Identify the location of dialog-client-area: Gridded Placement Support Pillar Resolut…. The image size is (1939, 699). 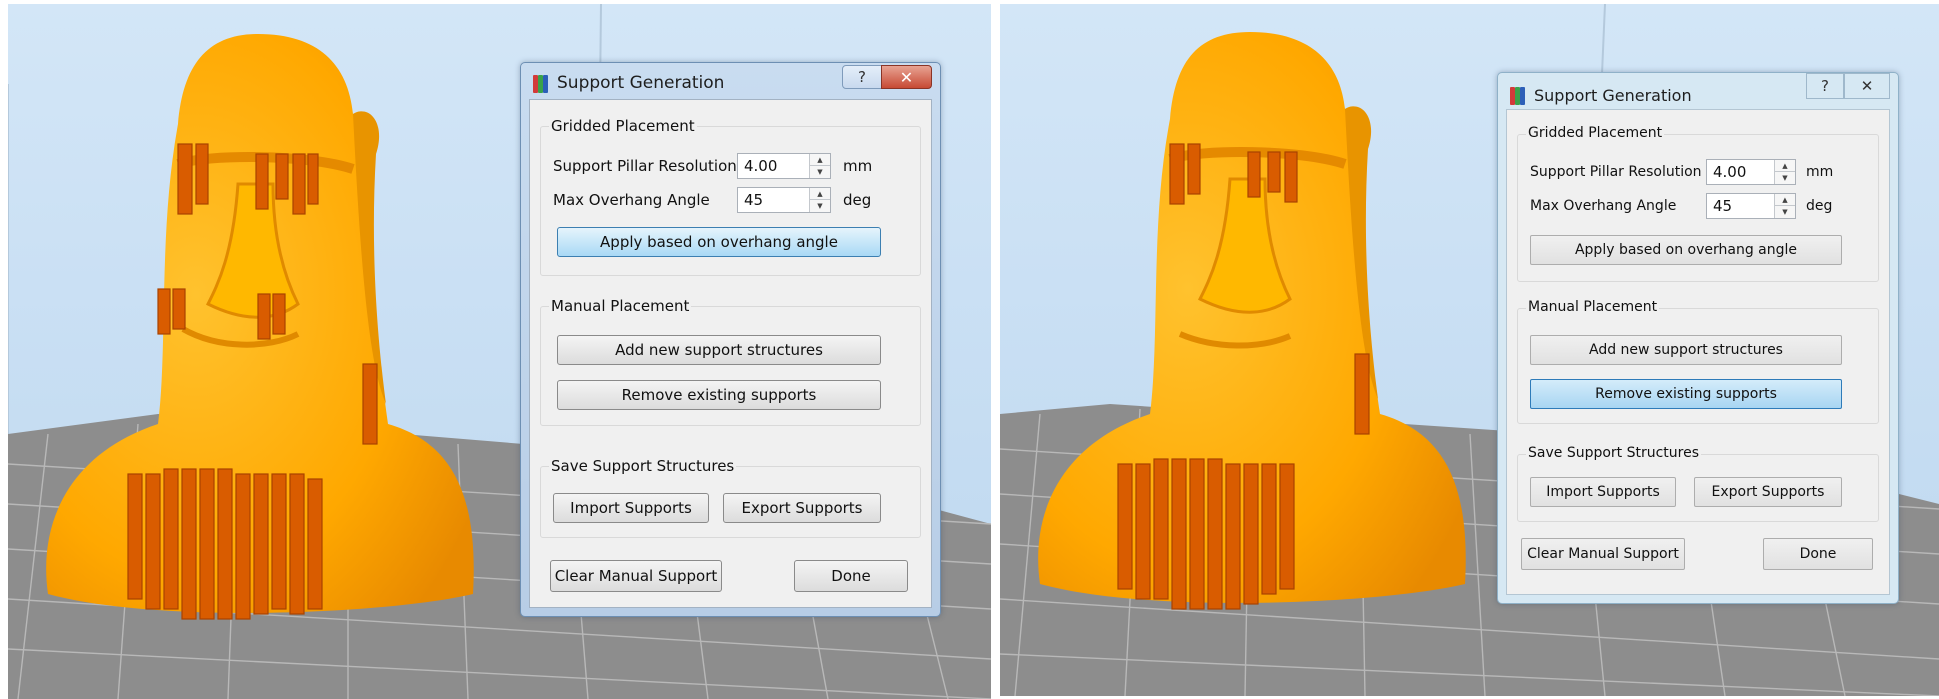
(1698, 352).